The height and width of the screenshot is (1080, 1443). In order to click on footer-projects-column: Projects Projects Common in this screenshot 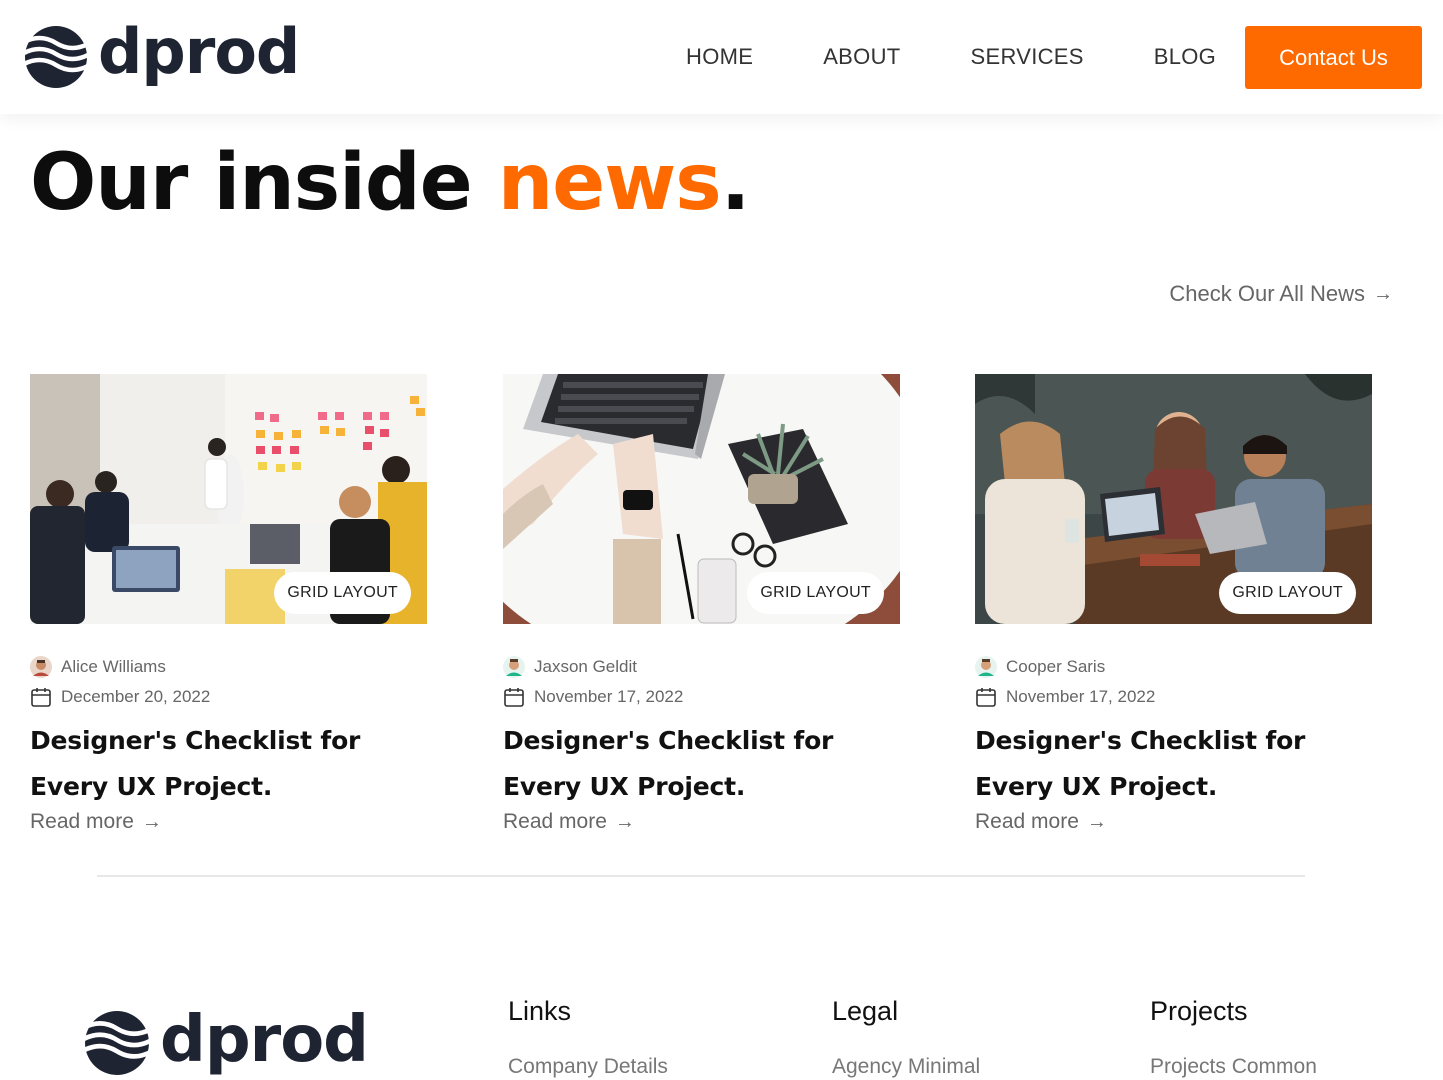, I will do `click(1233, 1037)`.